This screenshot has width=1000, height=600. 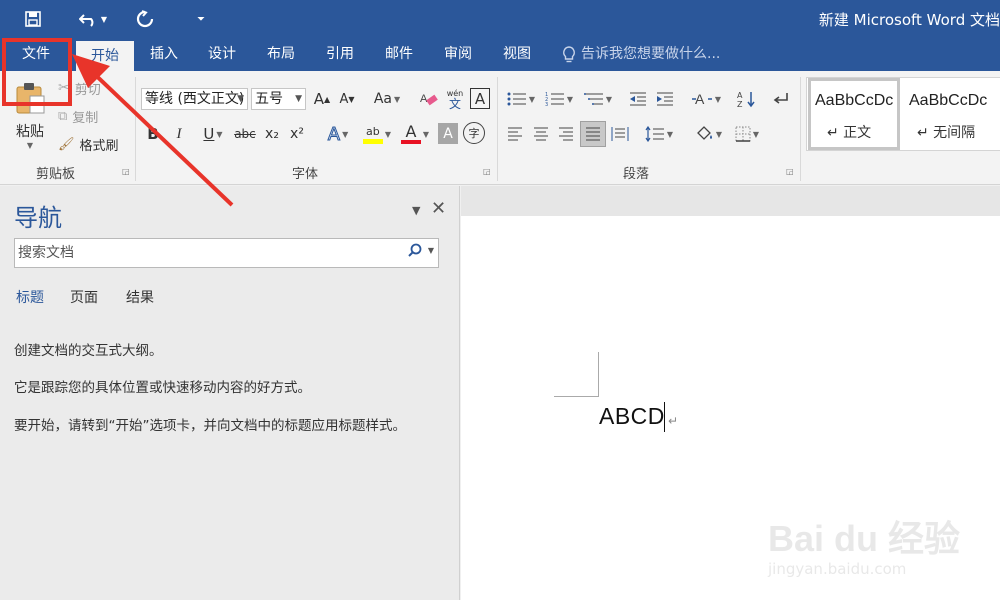 I want to click on nav-tab-pages: 页面, so click(x=84, y=297).